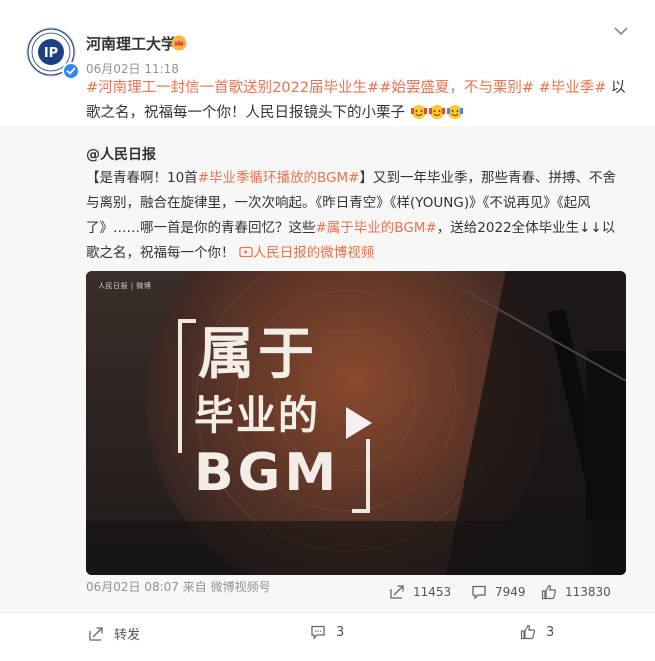 The image size is (655, 661). I want to click on video-title-line: BGM, so click(267, 473).